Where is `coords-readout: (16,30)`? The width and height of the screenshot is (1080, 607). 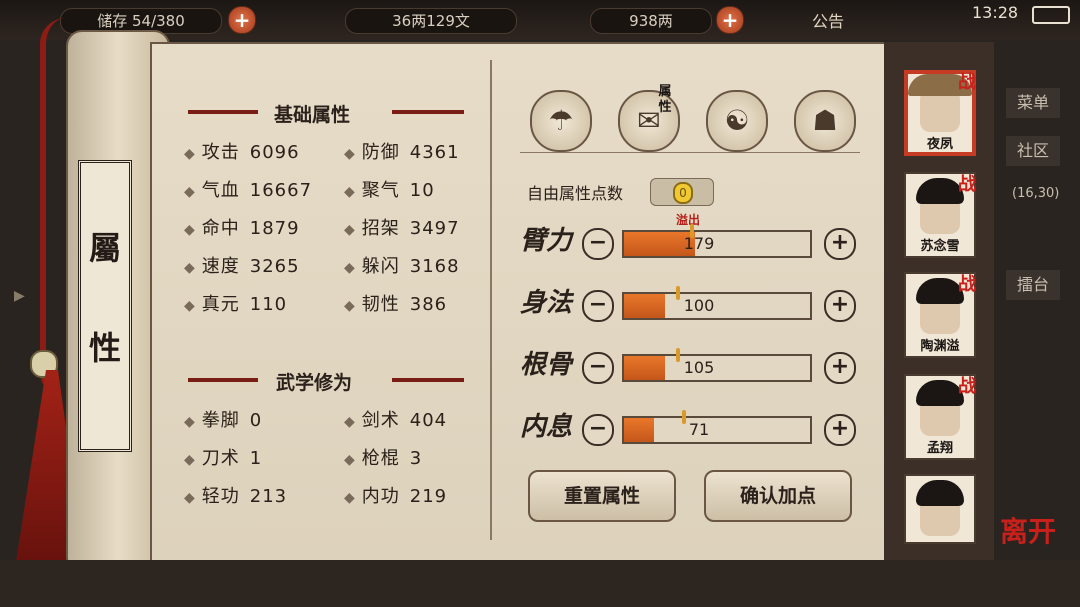
coords-readout: (16,30) is located at coordinates (1036, 193).